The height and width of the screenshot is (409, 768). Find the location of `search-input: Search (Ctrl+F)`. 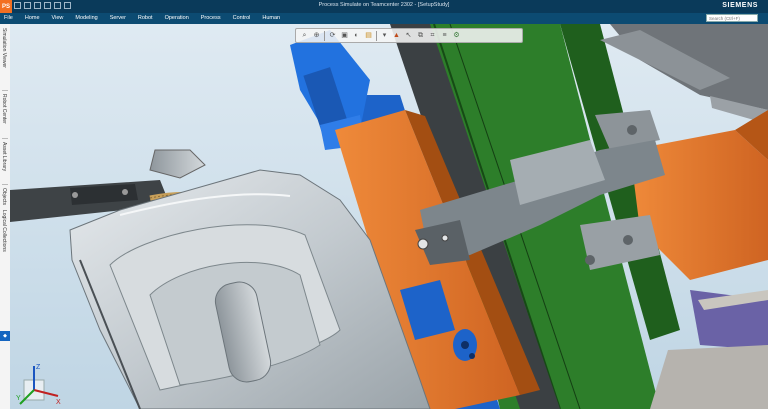

search-input: Search (Ctrl+F) is located at coordinates (732, 18).